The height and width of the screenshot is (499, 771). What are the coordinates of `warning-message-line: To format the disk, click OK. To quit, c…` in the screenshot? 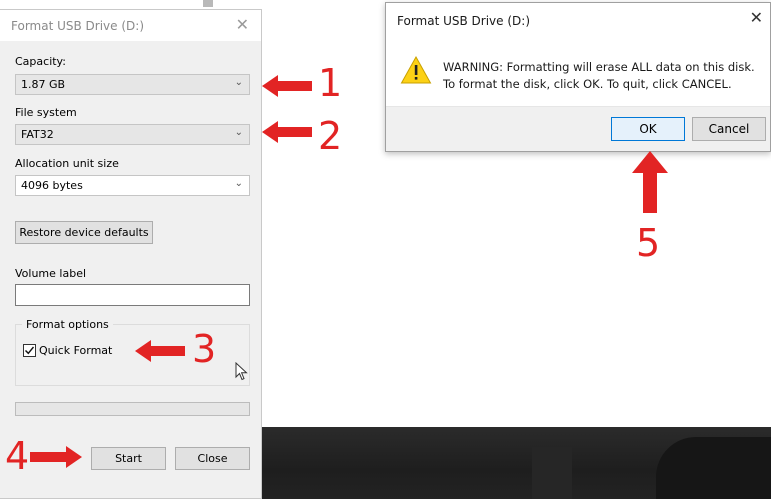 It's located at (587, 84).